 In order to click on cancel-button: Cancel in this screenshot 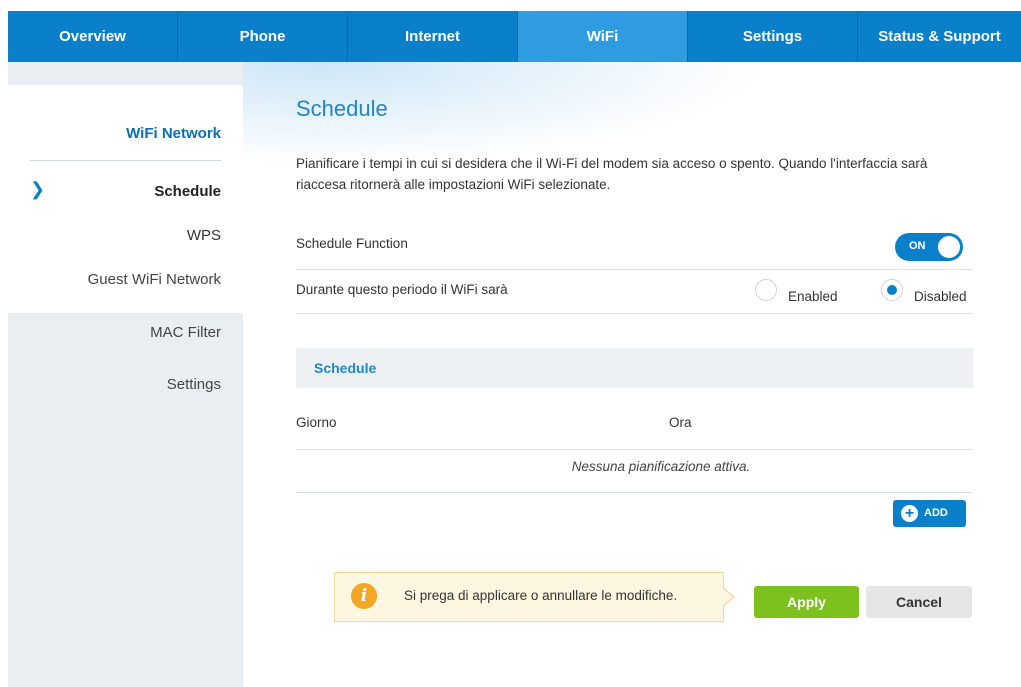, I will do `click(919, 602)`.